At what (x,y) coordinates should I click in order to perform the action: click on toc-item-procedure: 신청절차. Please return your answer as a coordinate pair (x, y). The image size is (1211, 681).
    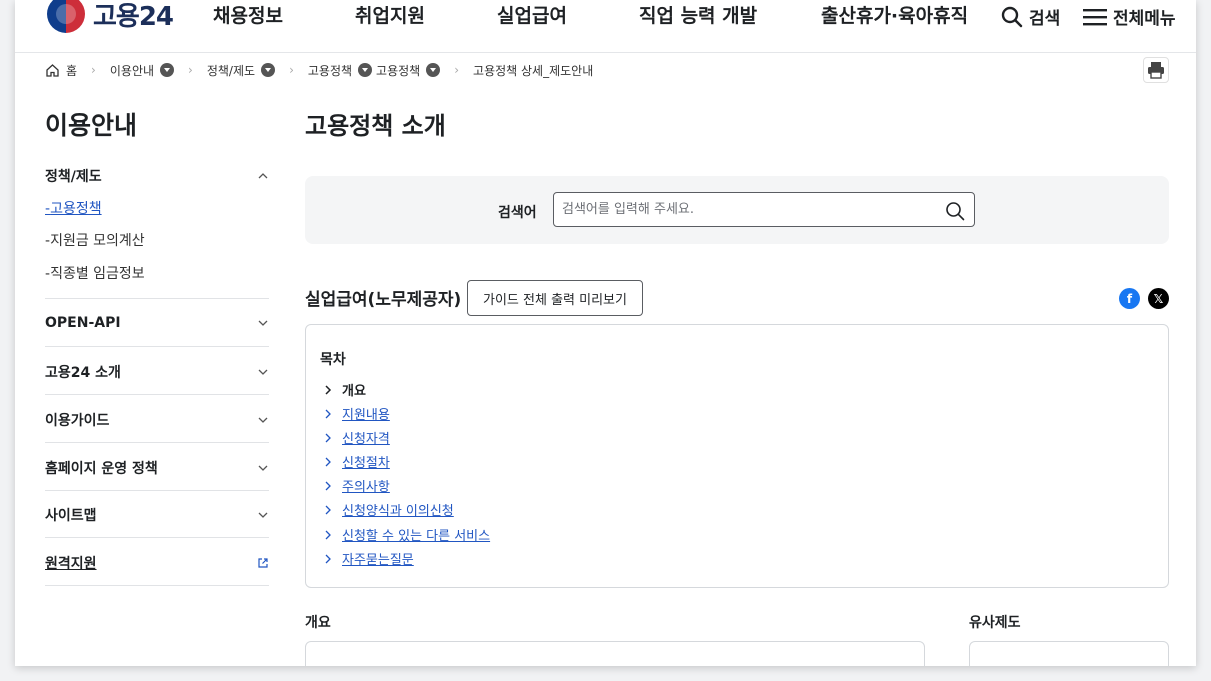
    Looking at the image, I should click on (357, 461).